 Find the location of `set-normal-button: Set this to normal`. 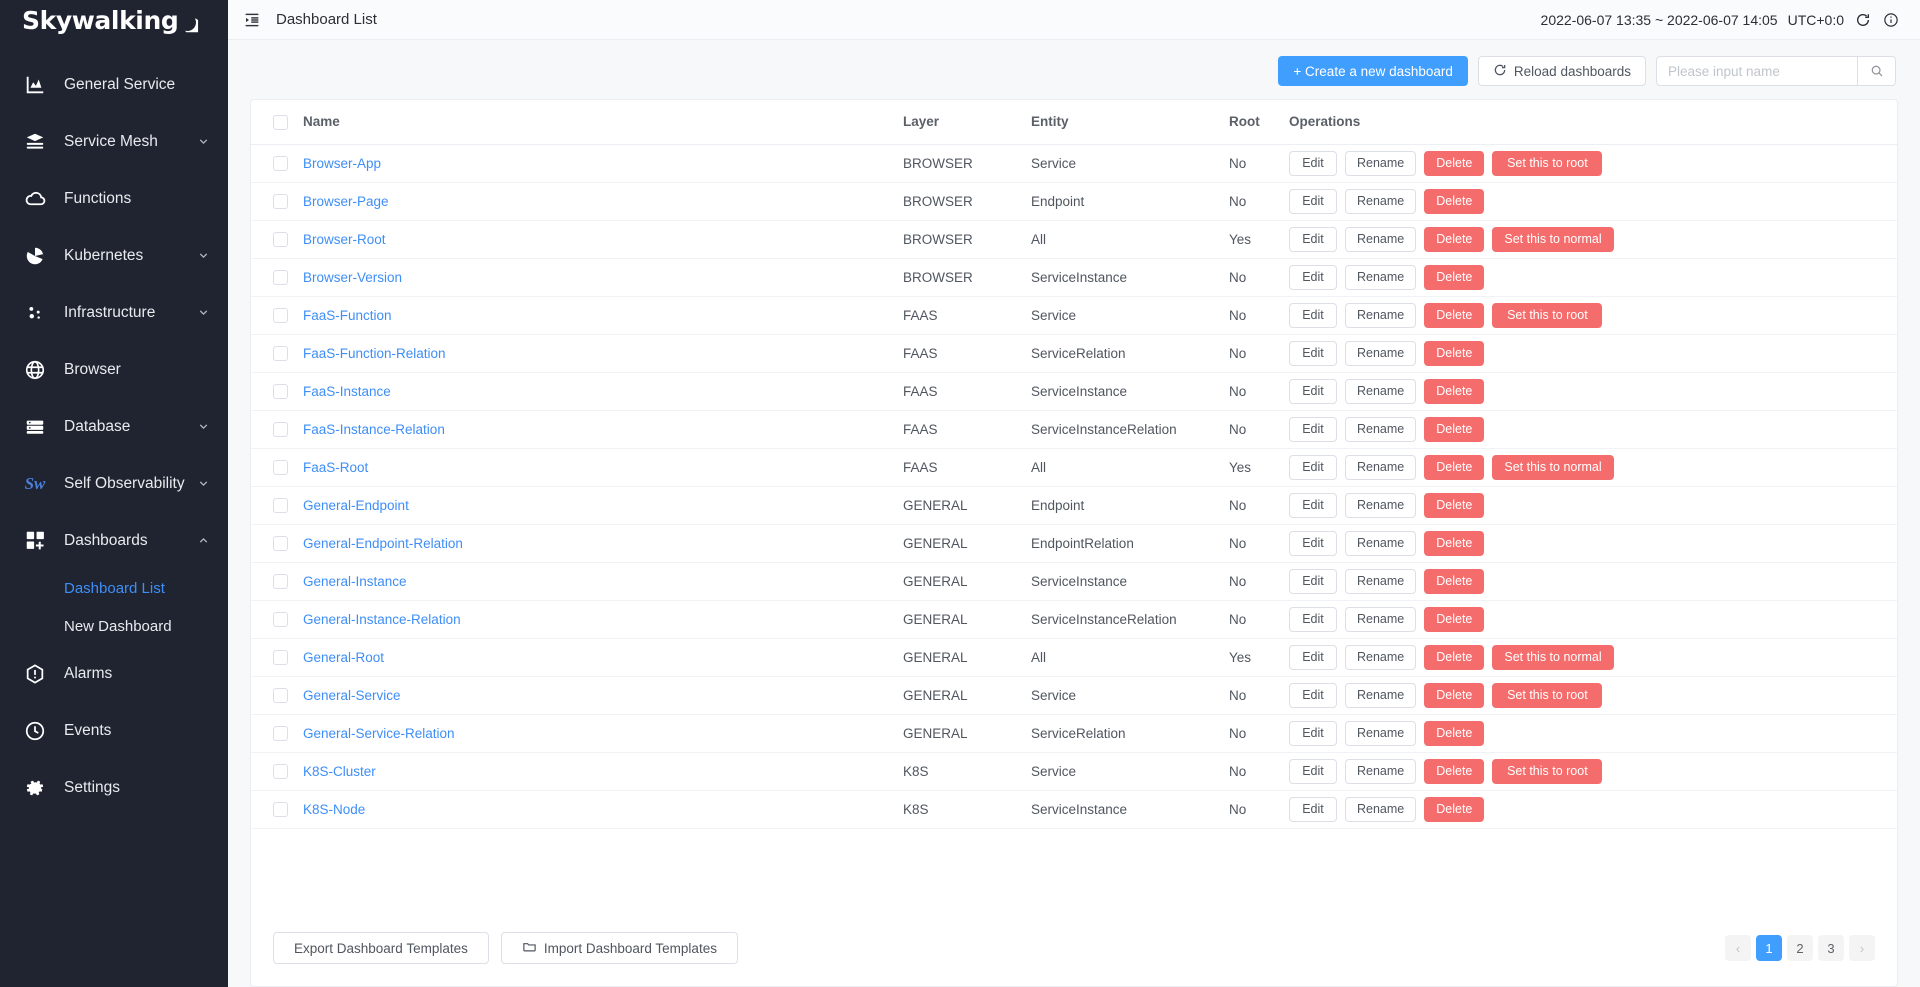

set-normal-button: Set this to normal is located at coordinates (1553, 239).